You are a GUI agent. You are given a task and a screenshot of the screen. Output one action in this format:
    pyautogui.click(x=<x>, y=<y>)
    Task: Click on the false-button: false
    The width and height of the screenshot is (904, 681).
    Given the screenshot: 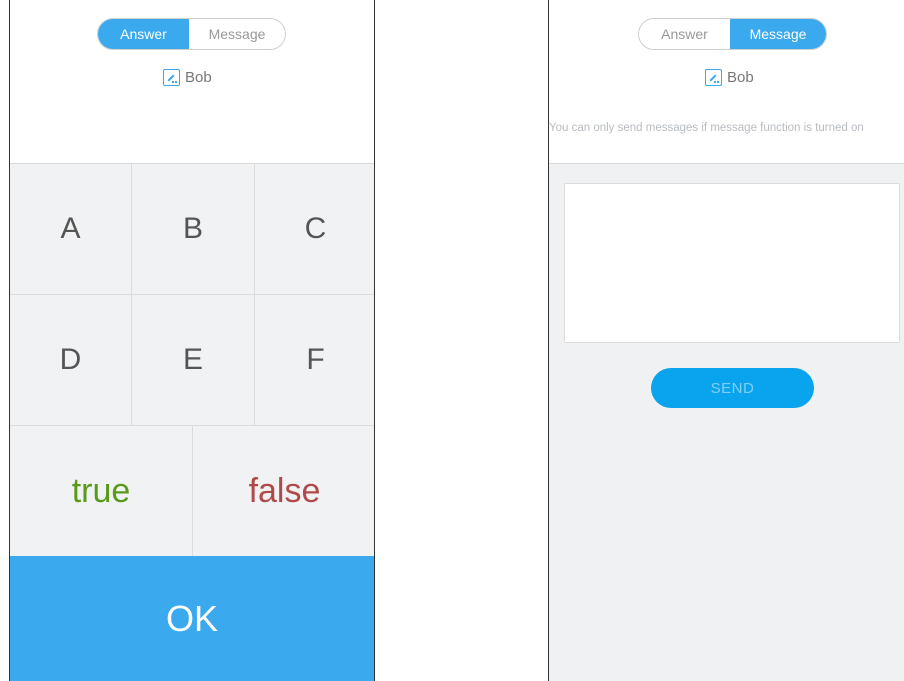 What is the action you would take?
    pyautogui.click(x=283, y=491)
    